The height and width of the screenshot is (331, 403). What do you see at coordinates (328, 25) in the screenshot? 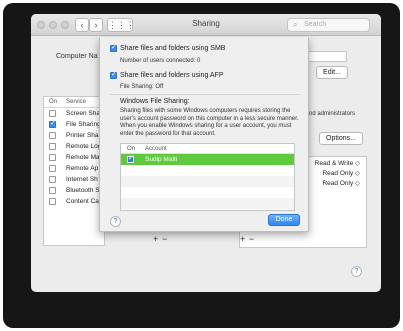
I see `search-input: ⌕ Search` at bounding box center [328, 25].